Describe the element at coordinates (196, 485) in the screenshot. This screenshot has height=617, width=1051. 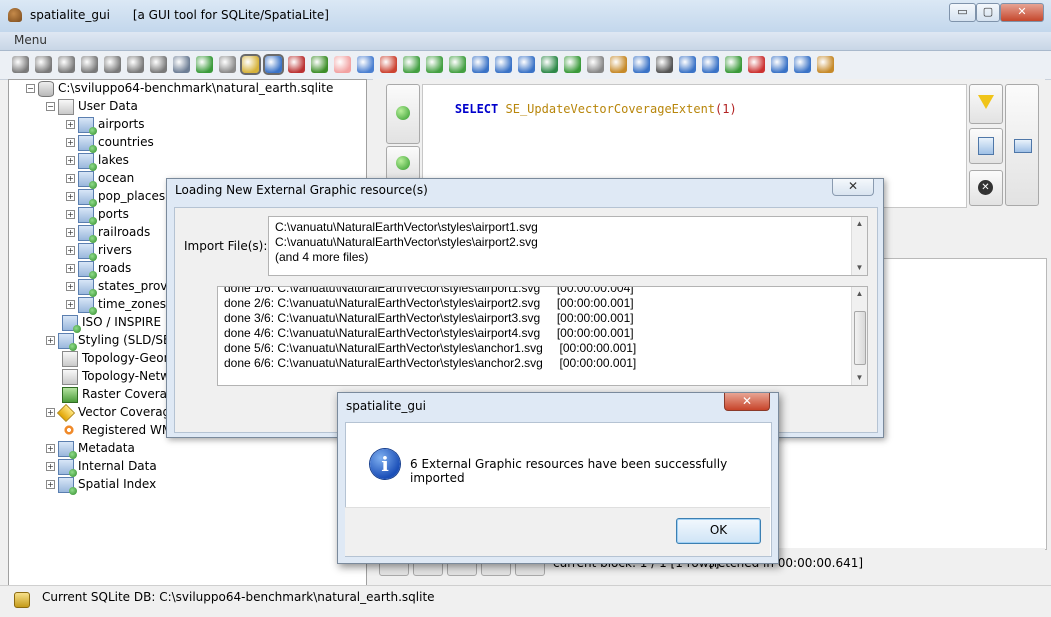
I see `tree-spatial-index: + Spatial Index` at that location.